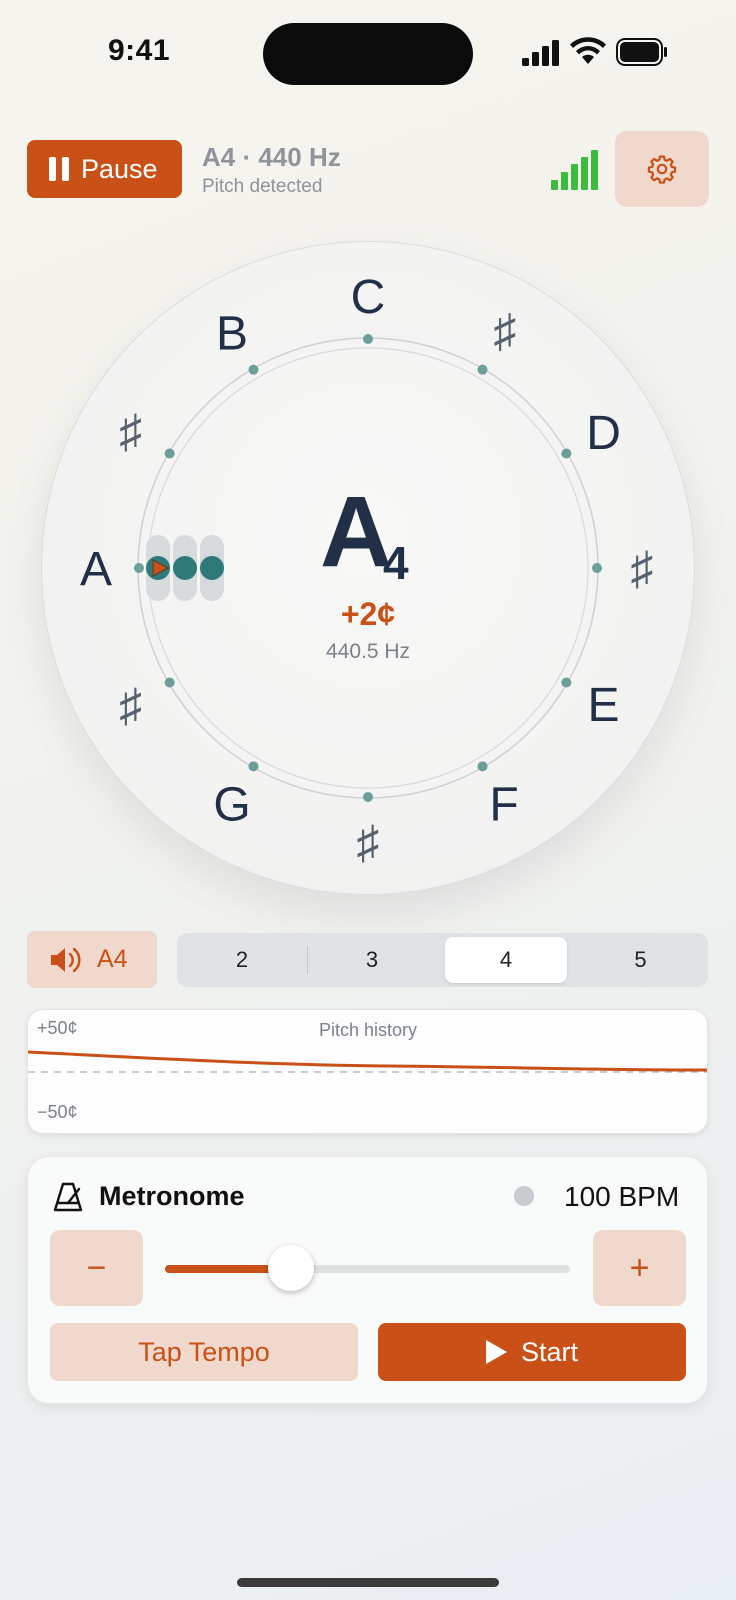 This screenshot has width=736, height=1600. I want to click on pause-label: Pause, so click(119, 168).